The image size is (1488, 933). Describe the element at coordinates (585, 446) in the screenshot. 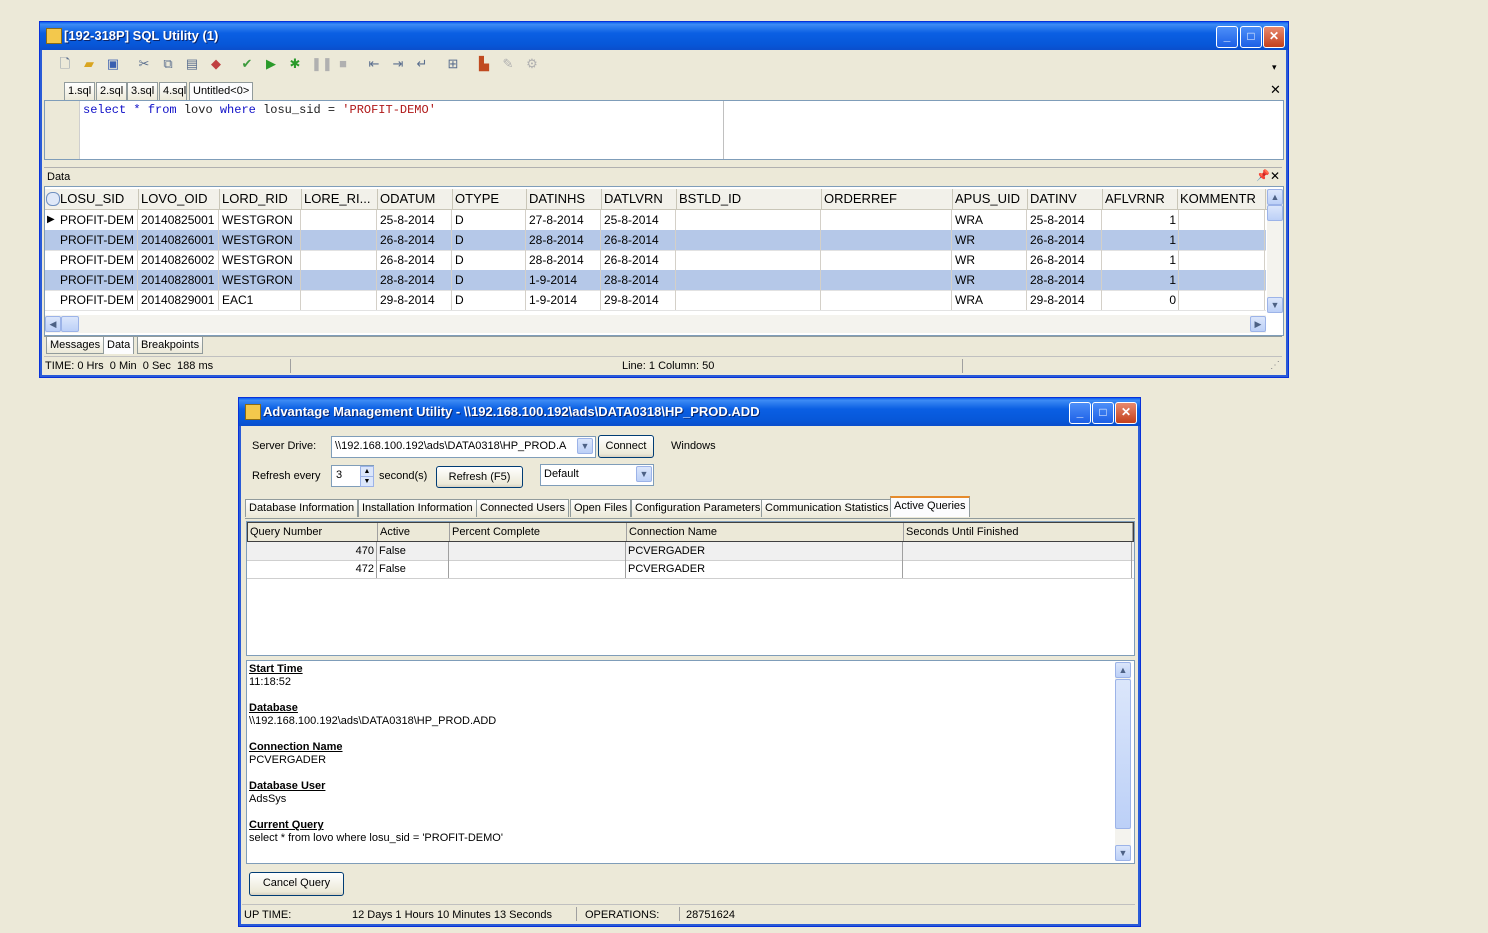

I see `dropdown-arrow-icon: ▼` at that location.